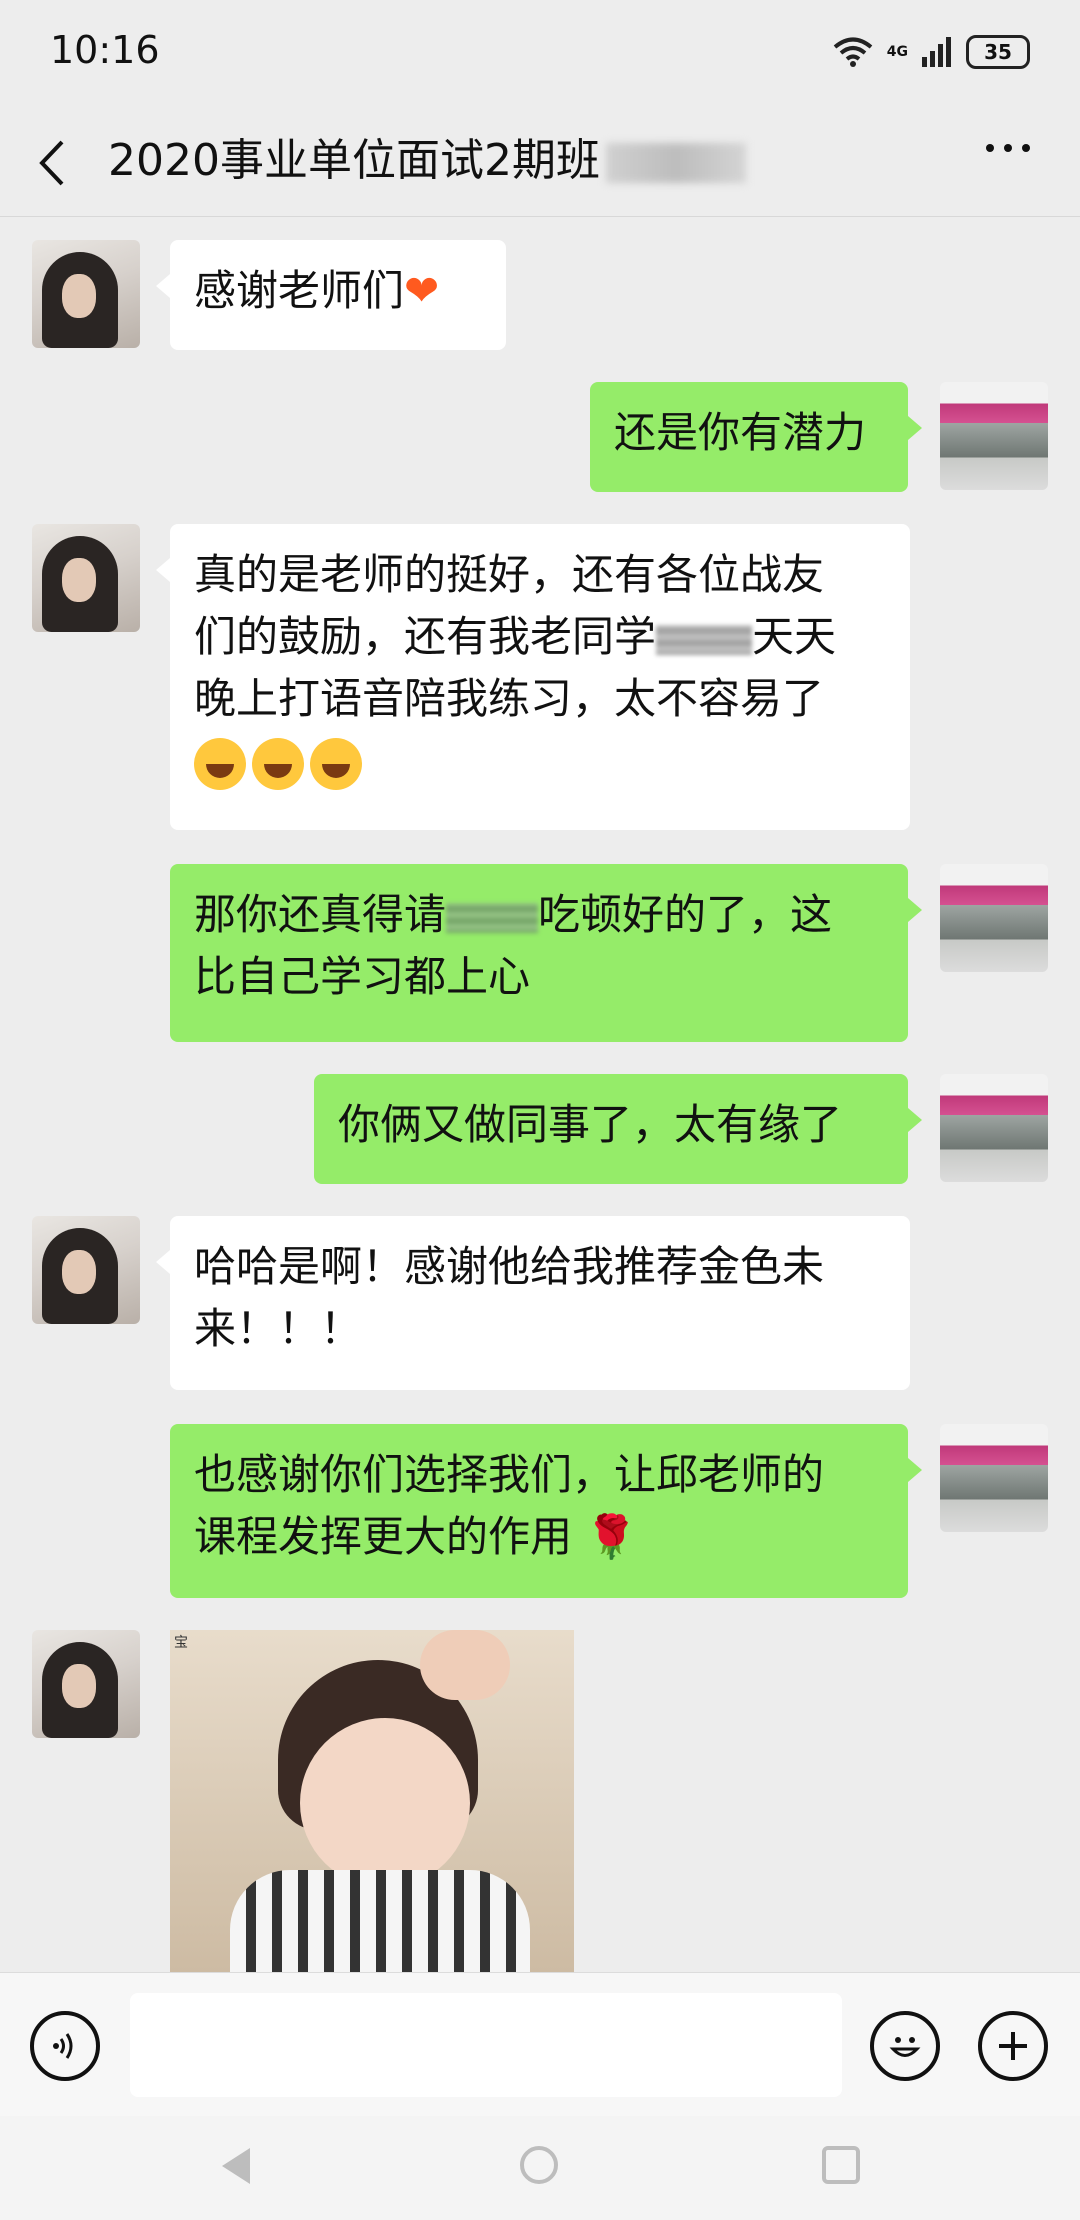  What do you see at coordinates (509, 1474) in the screenshot?
I see `message-line: 也感谢你们选择我们，让邱老师的` at bounding box center [509, 1474].